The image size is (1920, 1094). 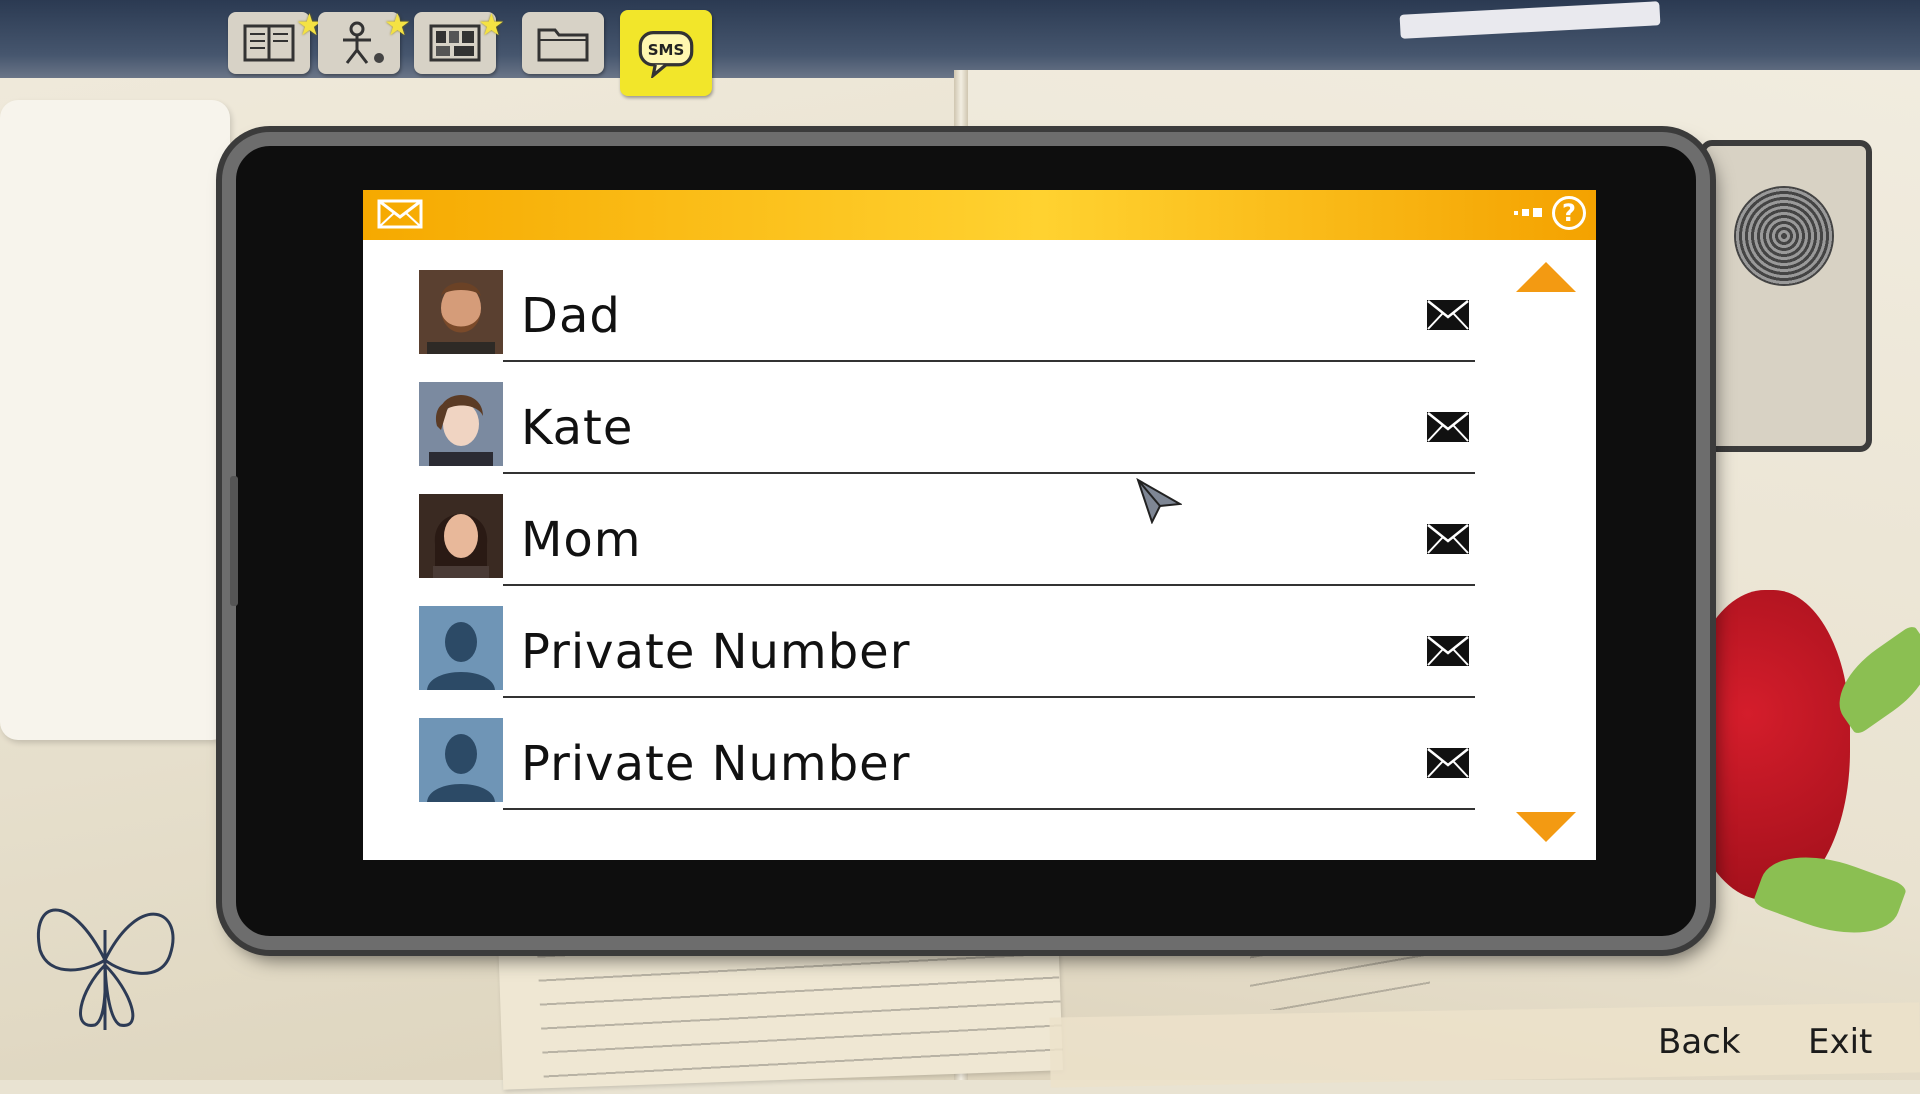 I want to click on tab-sms: SMS, so click(x=666, y=53).